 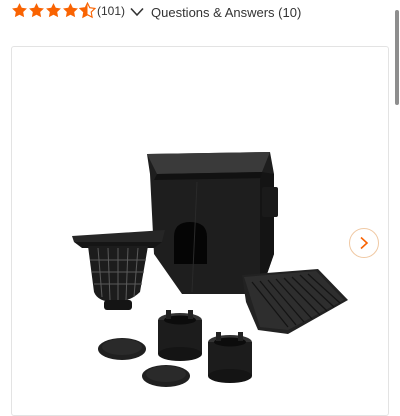 I want to click on scrollbar-thumb, so click(x=397, y=57).